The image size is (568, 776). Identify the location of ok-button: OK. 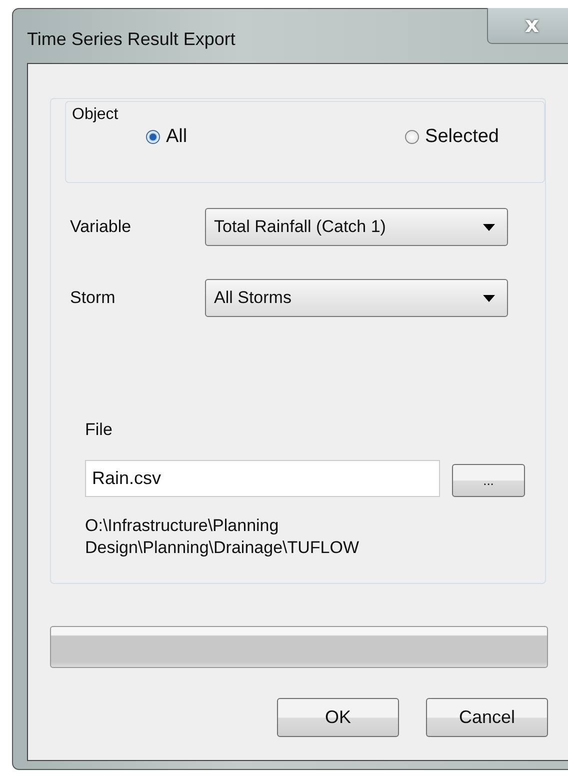
(338, 717).